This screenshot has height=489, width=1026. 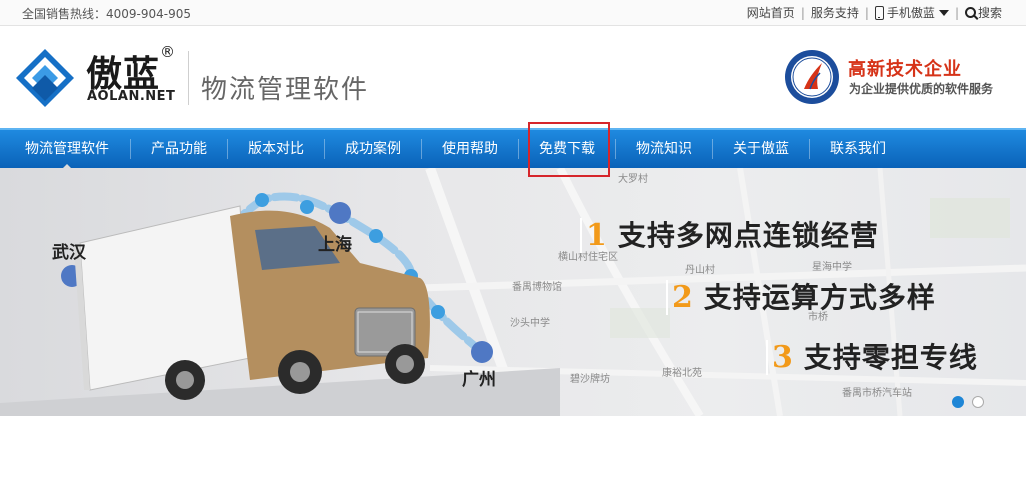 What do you see at coordinates (943, 12) in the screenshot?
I see `caret-down-icon` at bounding box center [943, 12].